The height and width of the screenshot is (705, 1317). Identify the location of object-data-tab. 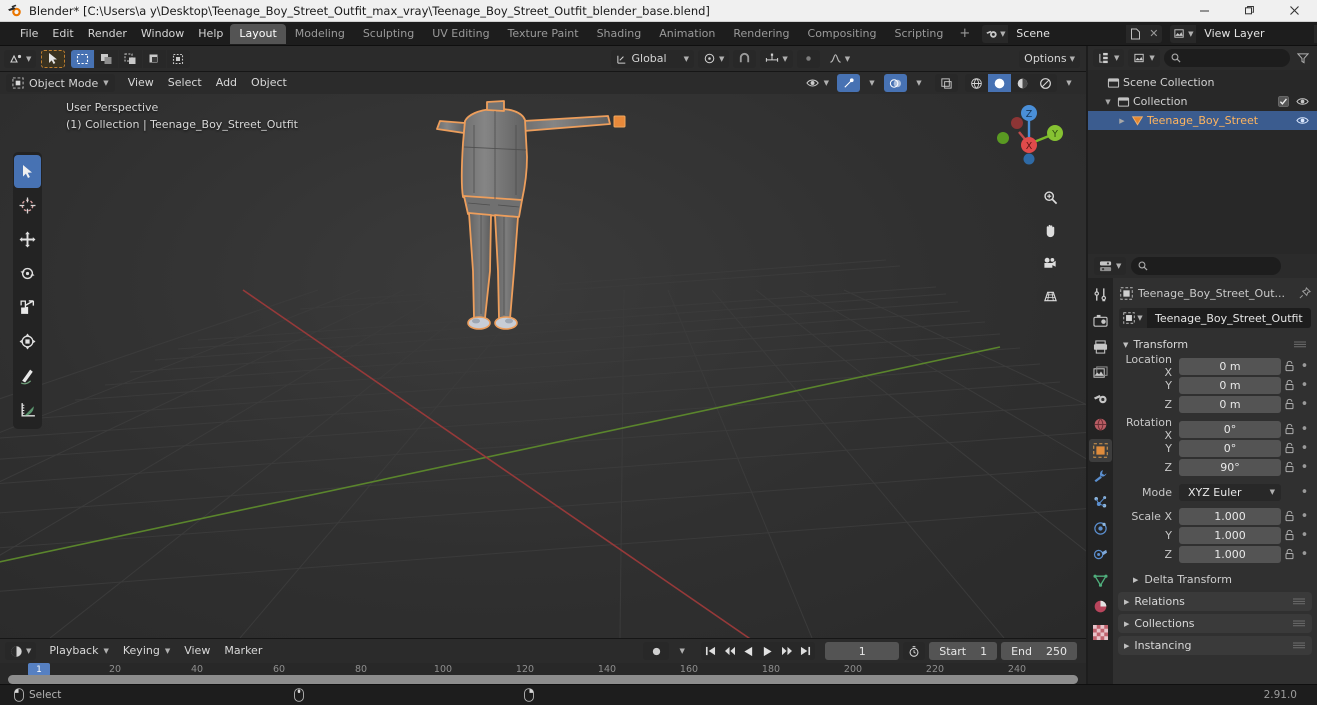
(1100, 580).